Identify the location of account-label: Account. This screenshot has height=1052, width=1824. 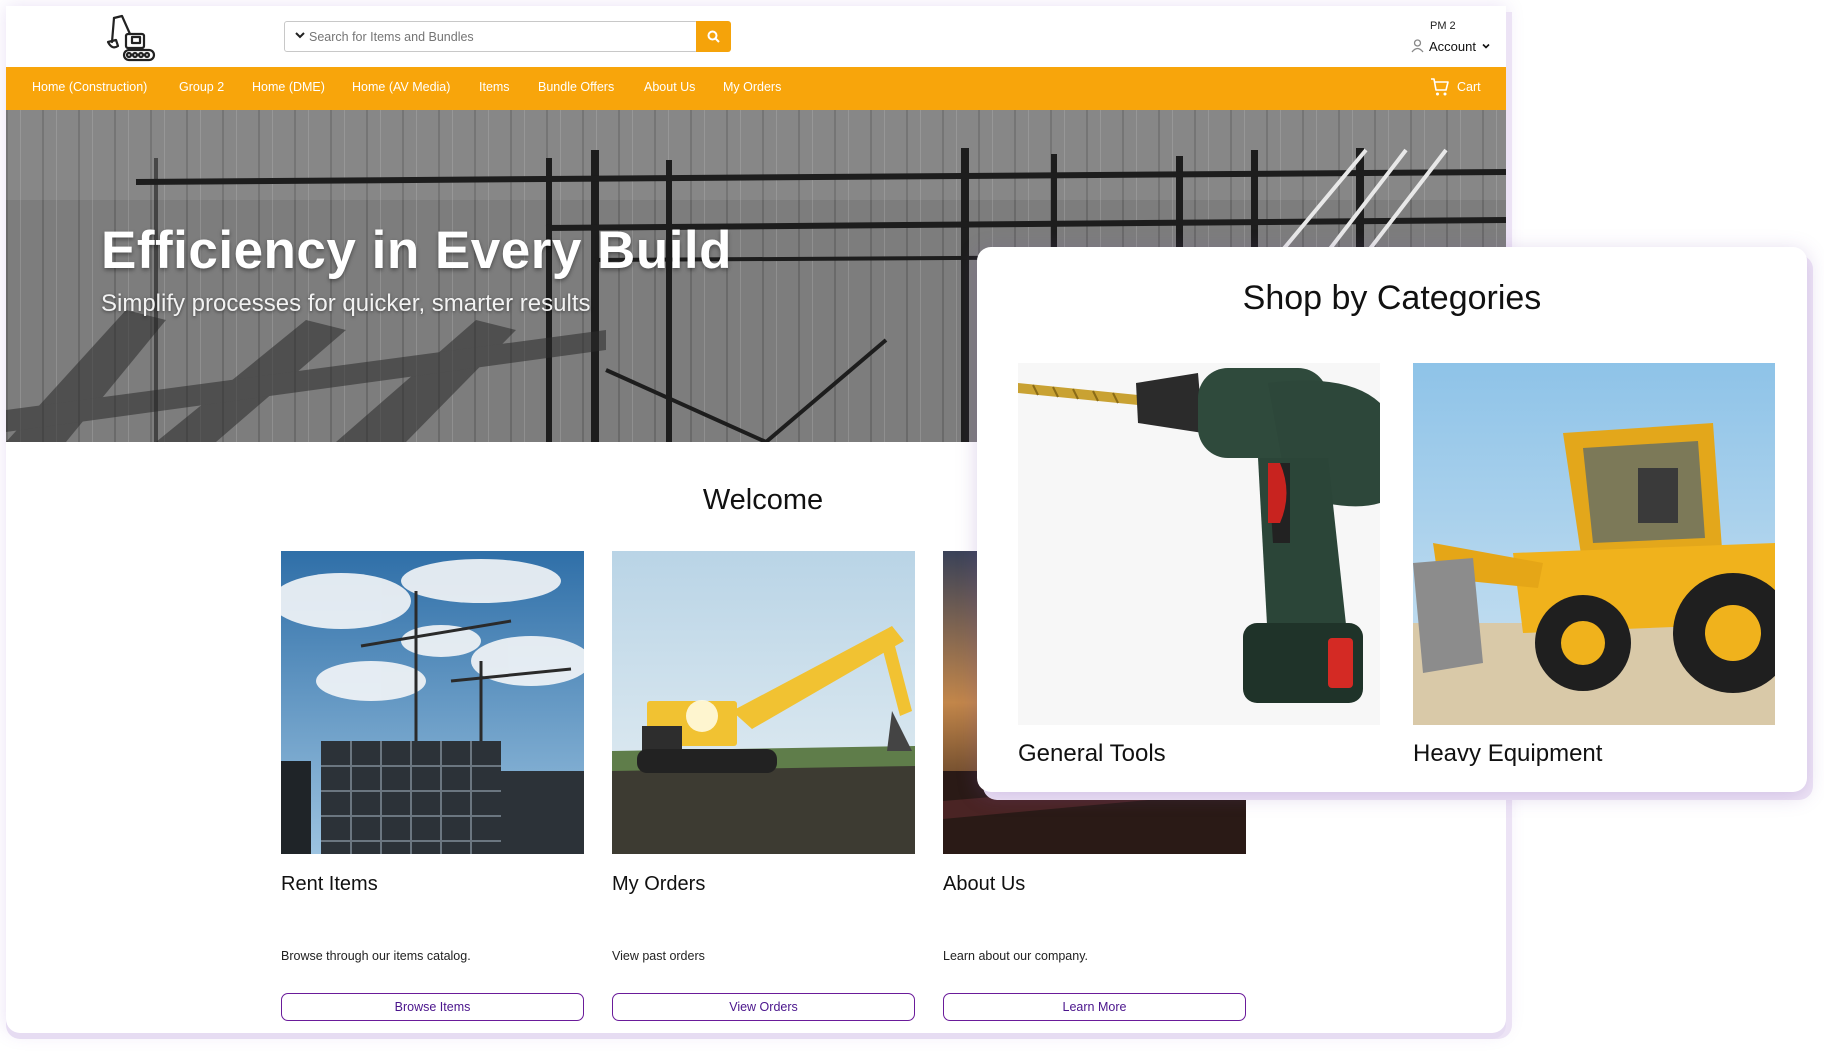
(1452, 46).